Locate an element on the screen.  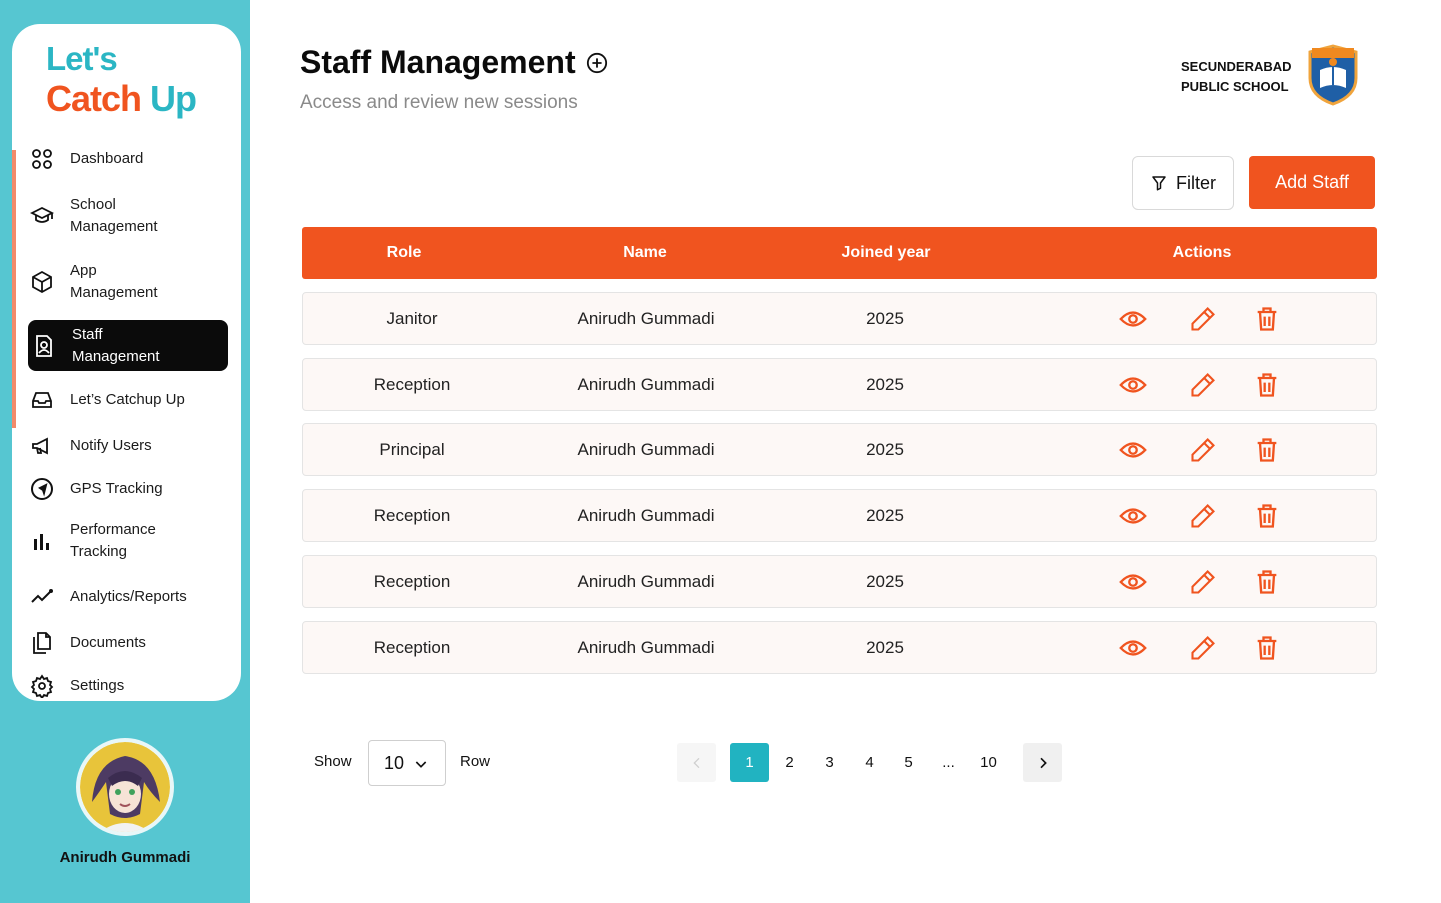
page-button: 5 is located at coordinates (908, 762).